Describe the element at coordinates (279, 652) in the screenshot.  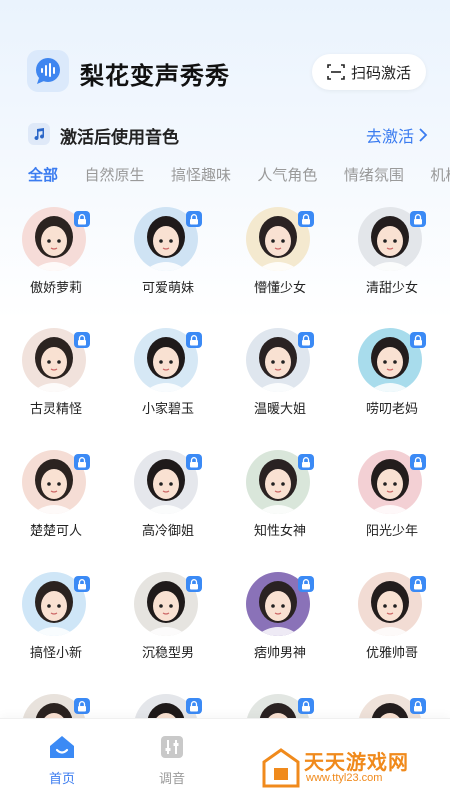
I see `voice-name: 痞帅男神` at that location.